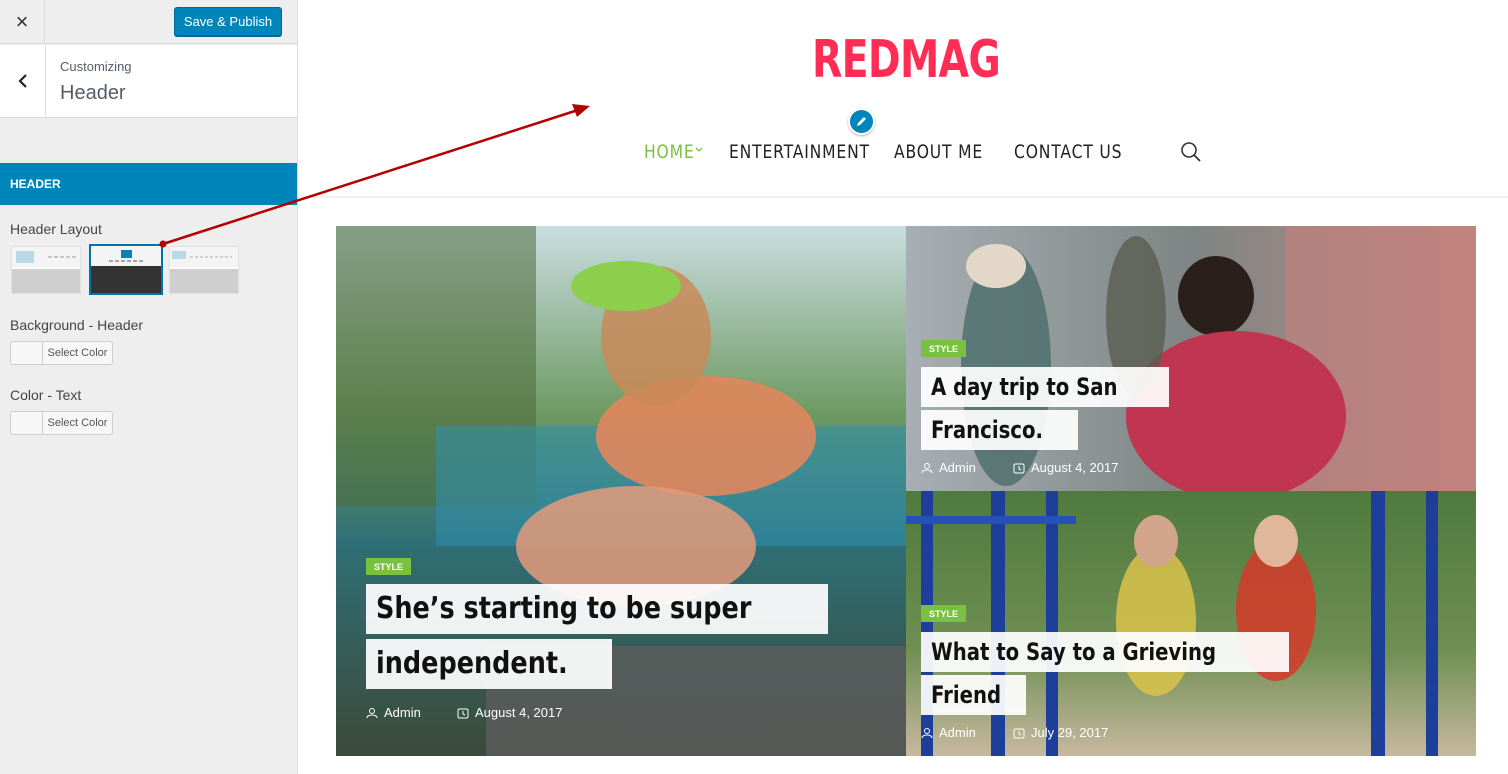 This screenshot has width=1508, height=774. I want to click on chevron-left-icon, so click(22, 81).